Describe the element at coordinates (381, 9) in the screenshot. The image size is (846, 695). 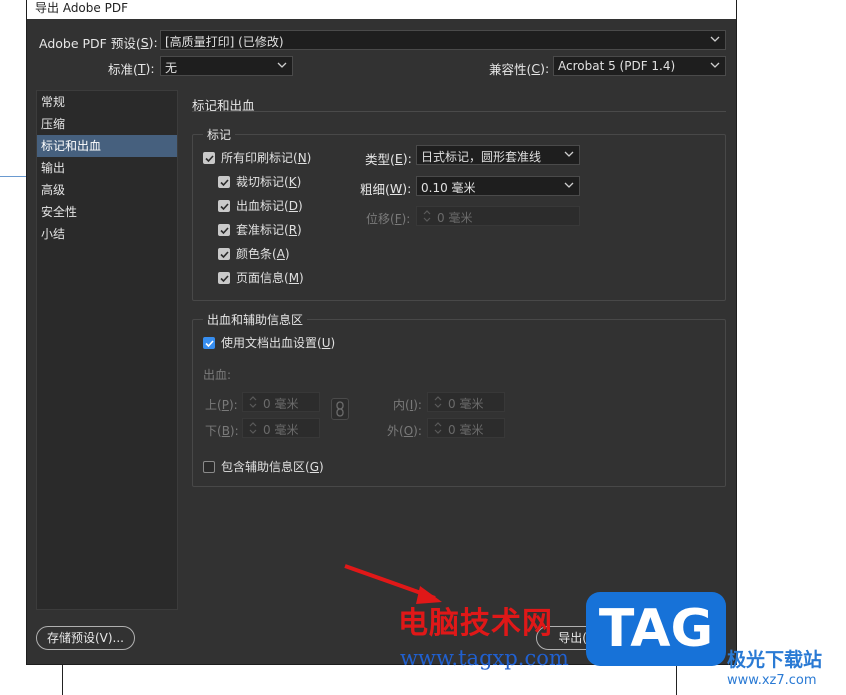
I see `window-title: 导出 Adobe PDF` at that location.